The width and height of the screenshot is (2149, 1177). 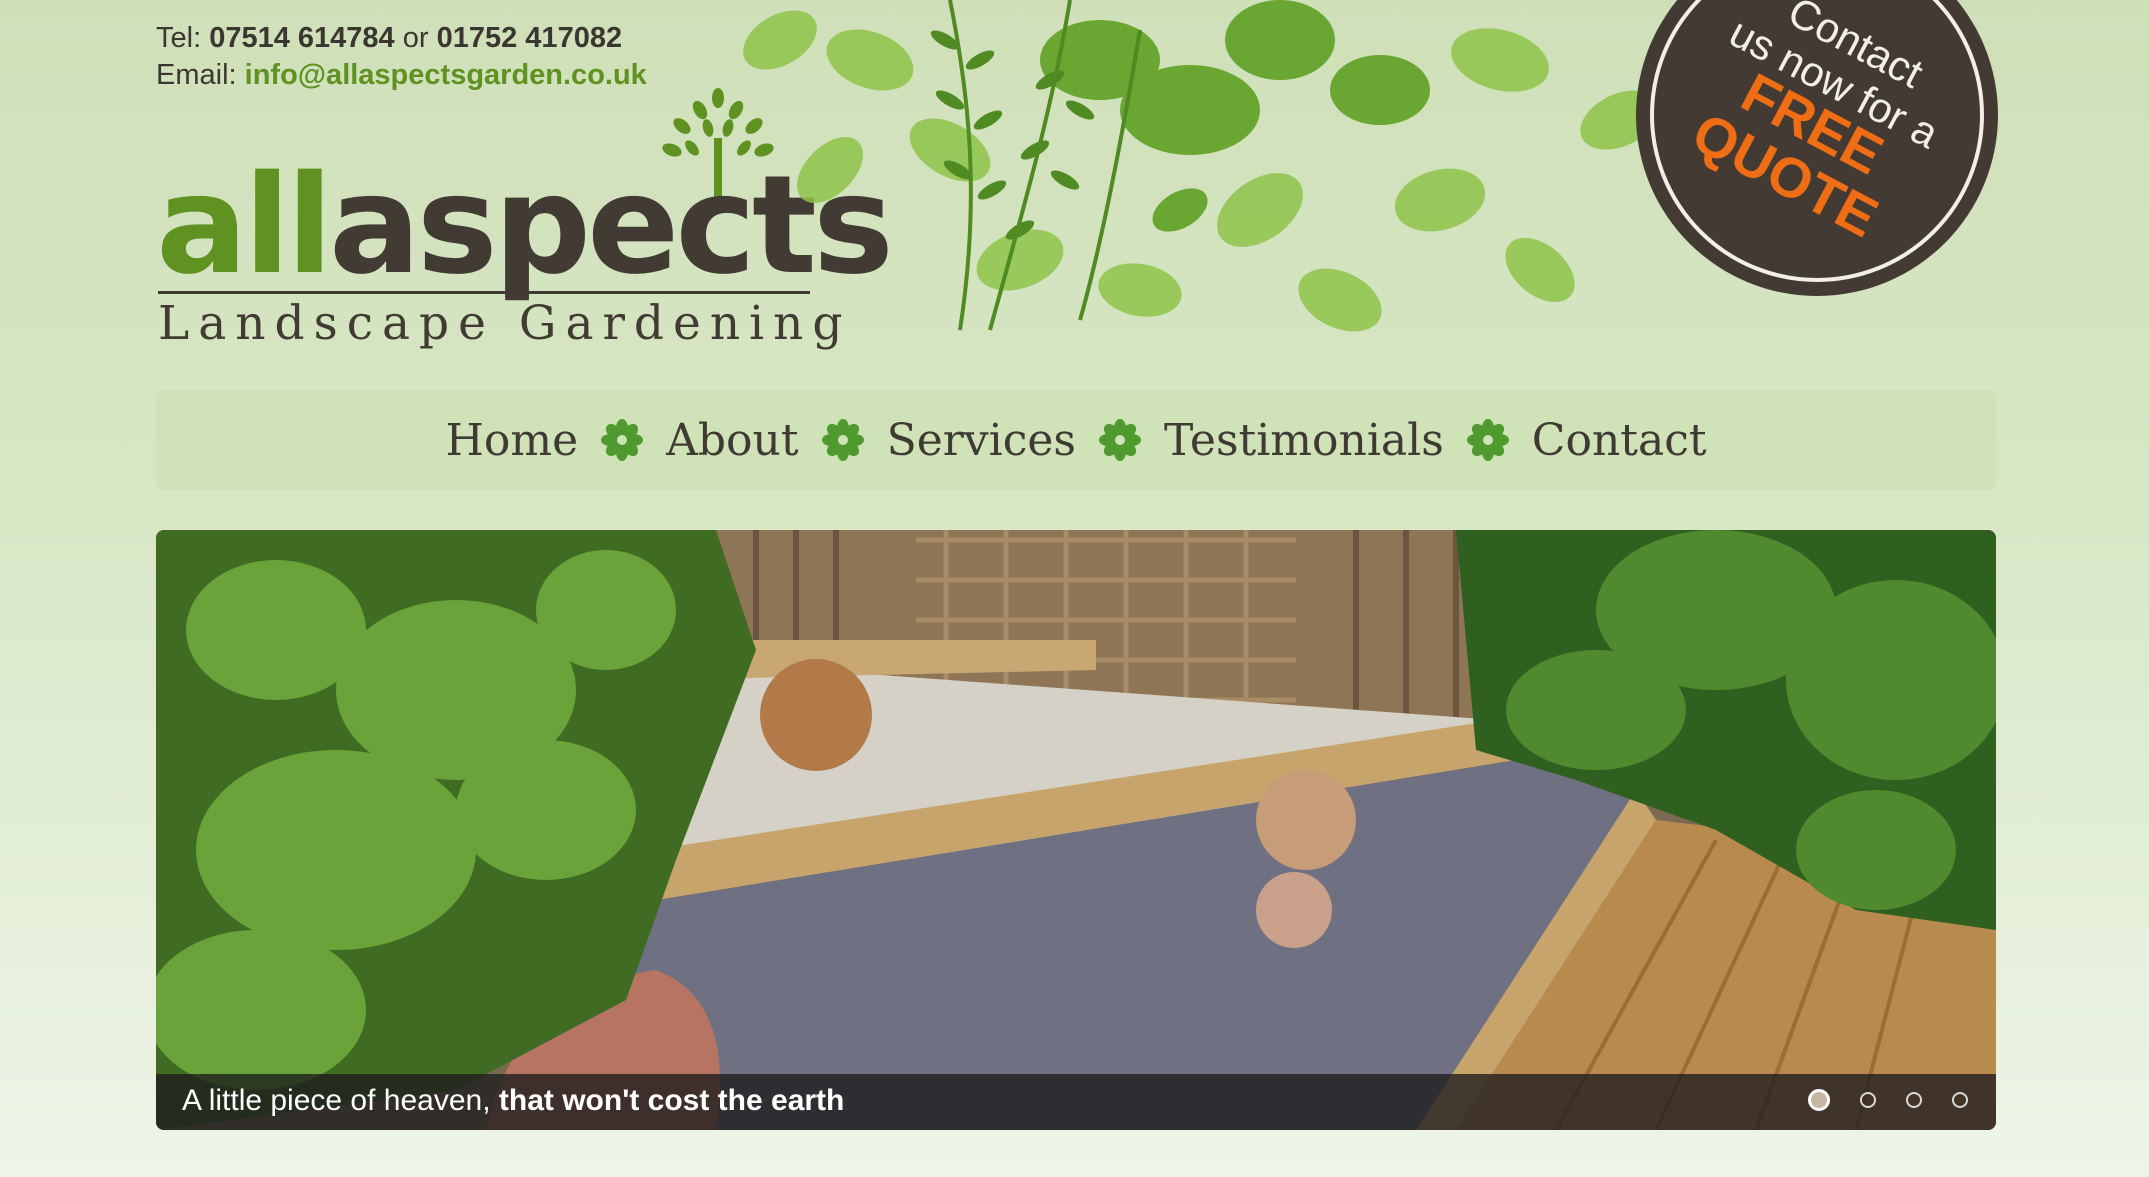 I want to click on phone-number-1: 07514 614784, so click(x=301, y=38).